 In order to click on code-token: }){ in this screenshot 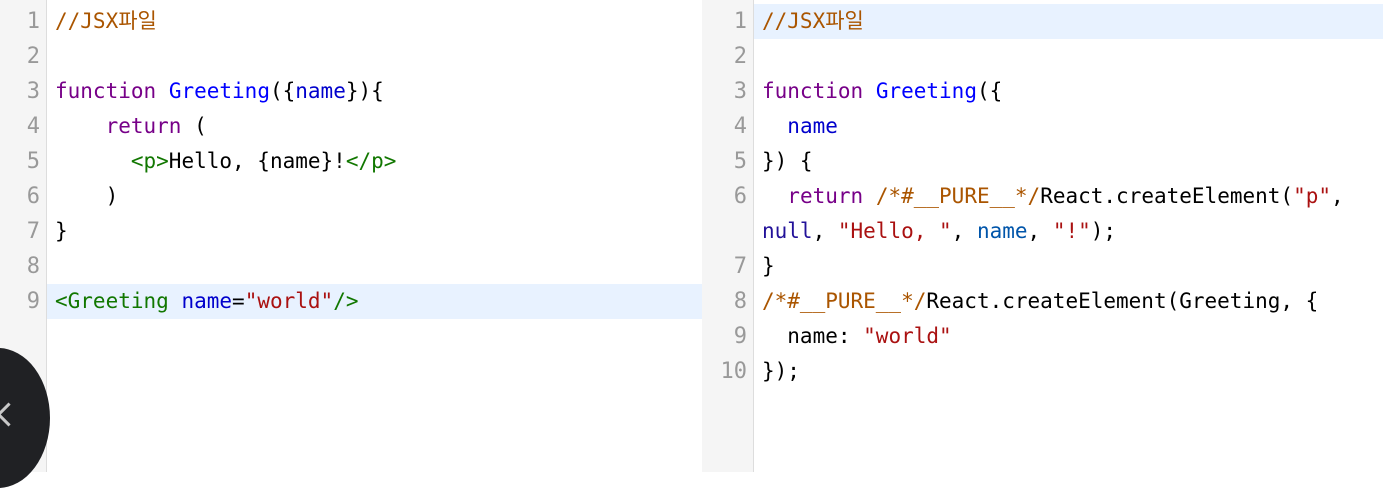, I will do `click(364, 91)`.